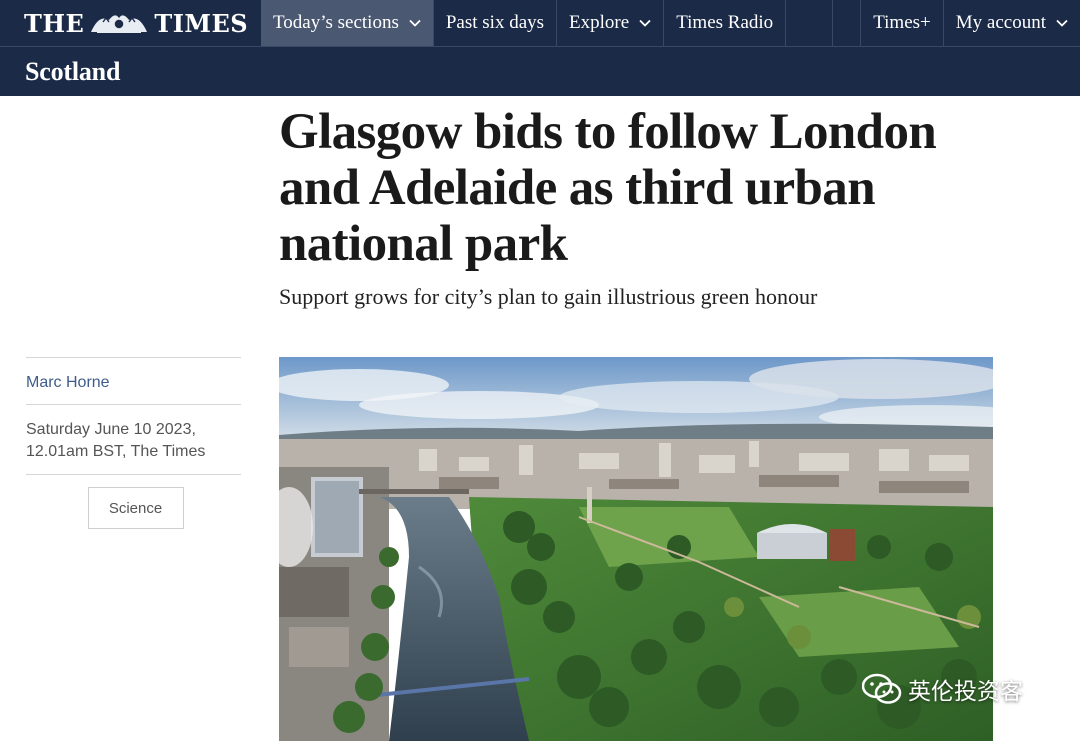 The height and width of the screenshot is (741, 1080). I want to click on nav-past-six-days: Past six days, so click(496, 23).